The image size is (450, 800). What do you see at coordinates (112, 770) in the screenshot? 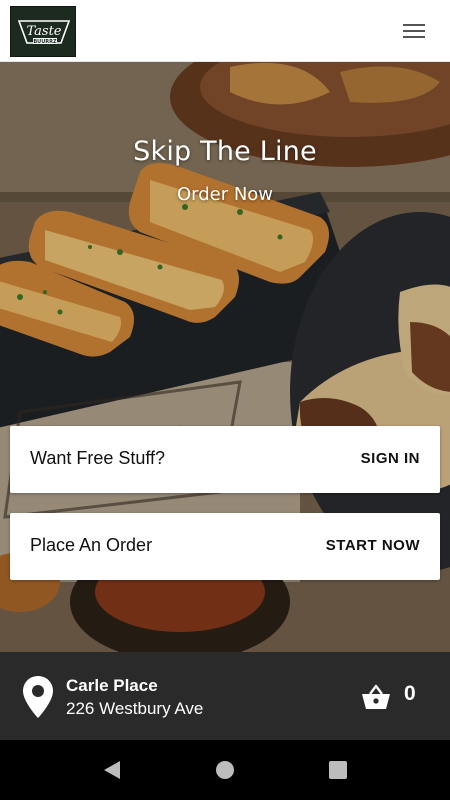
I see `back-triangle-icon` at bounding box center [112, 770].